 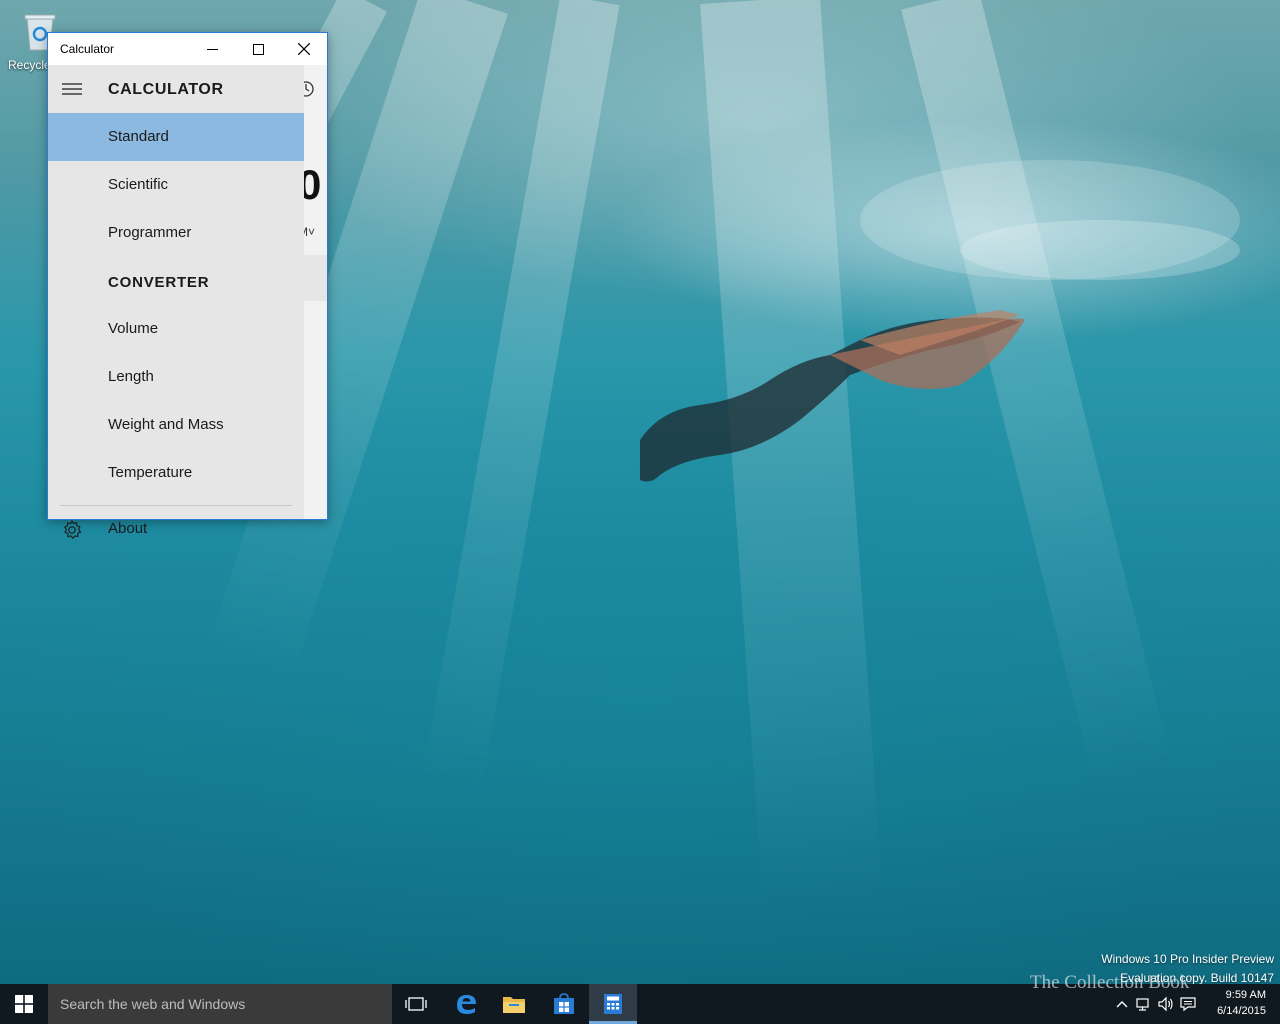 I want to click on calculator-taskbar-button, so click(x=613, y=1004).